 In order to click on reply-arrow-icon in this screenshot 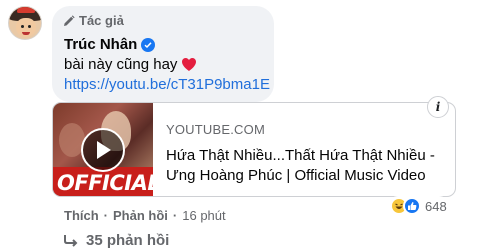, I will do `click(71, 240)`.